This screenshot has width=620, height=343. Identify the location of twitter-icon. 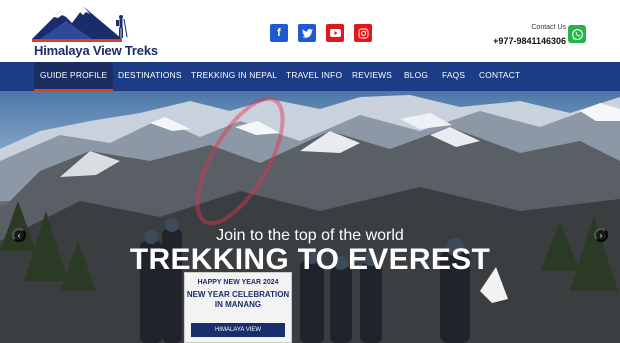
(307, 33).